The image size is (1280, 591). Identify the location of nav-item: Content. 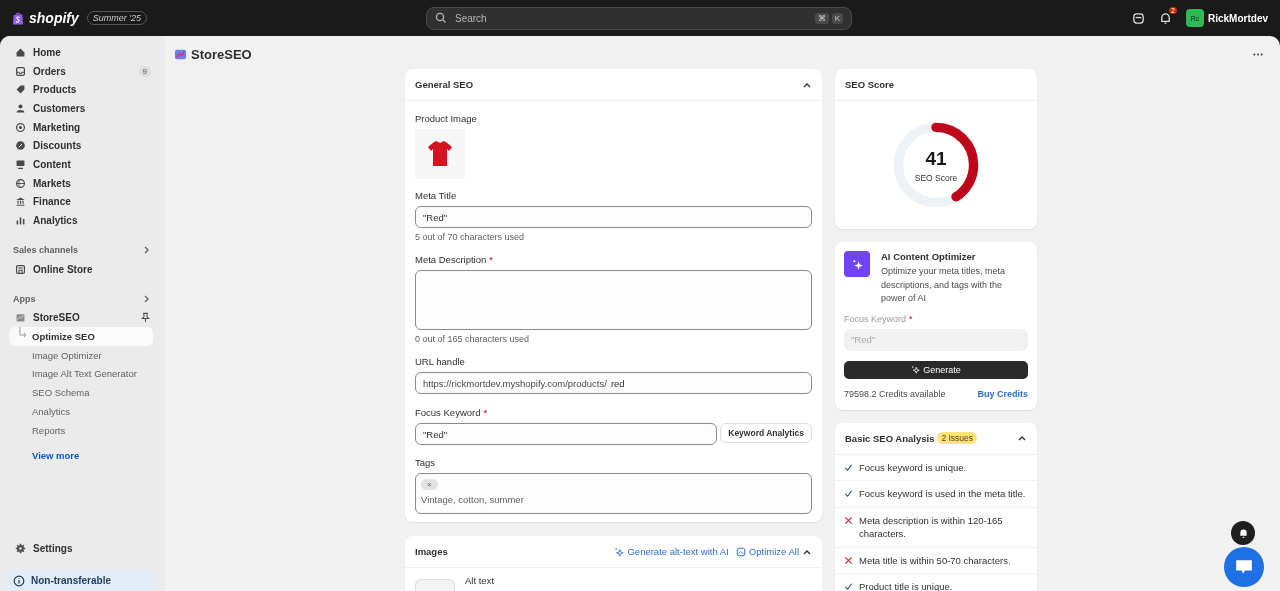
(82, 164).